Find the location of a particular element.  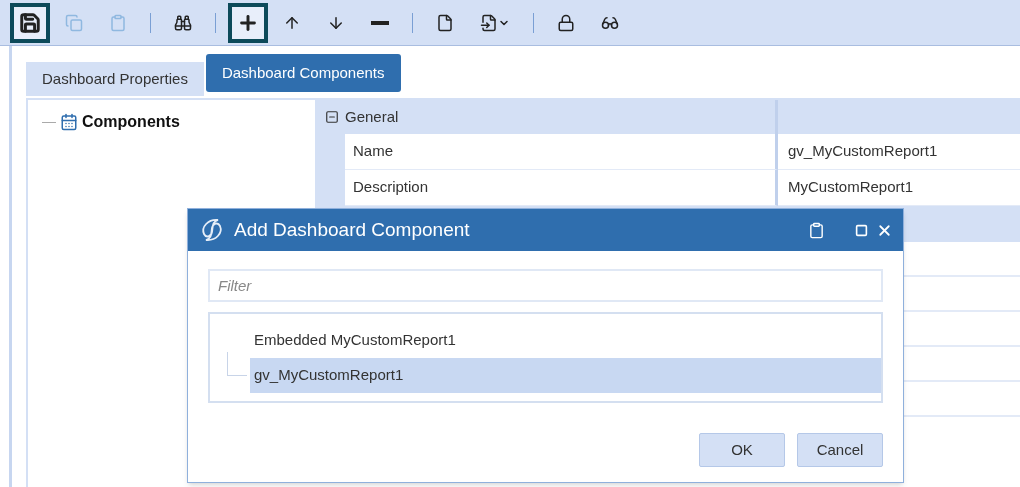

dialog-button: Cancel is located at coordinates (840, 450).